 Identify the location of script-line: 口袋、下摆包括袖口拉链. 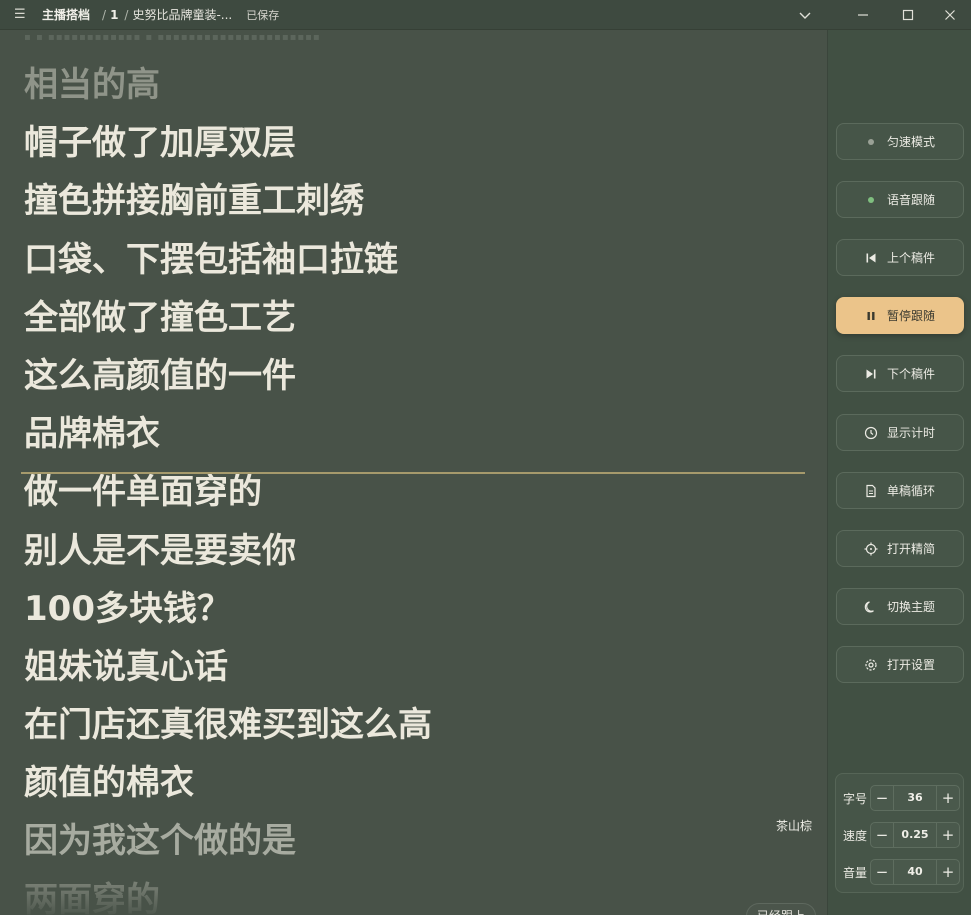
(211, 259).